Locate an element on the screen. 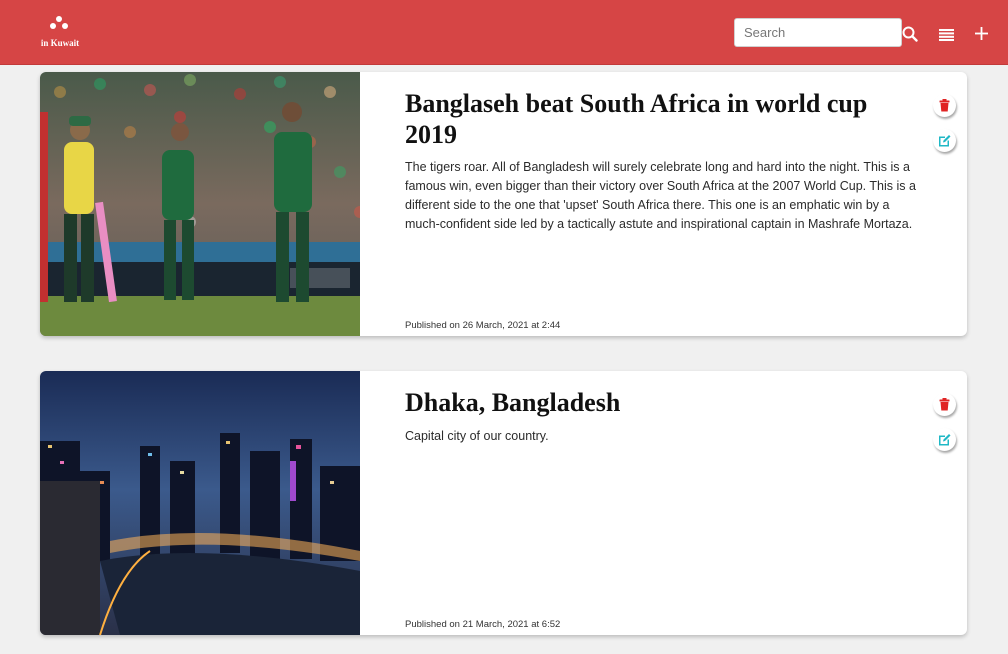 The height and width of the screenshot is (654, 1008). search-icon is located at coordinates (910, 34).